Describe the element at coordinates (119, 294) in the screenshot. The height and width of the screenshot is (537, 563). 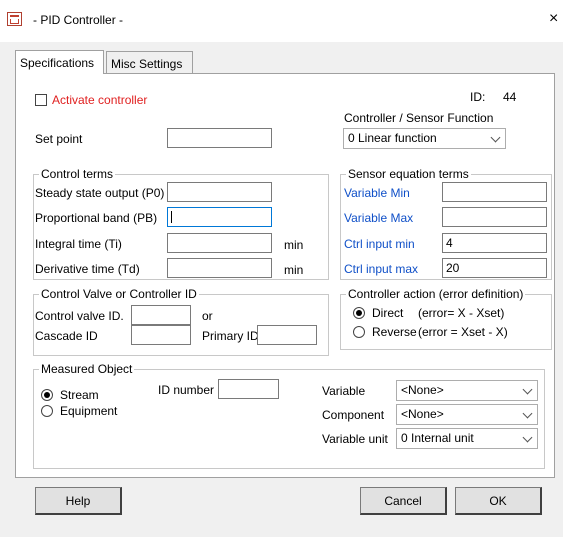
I see `control-valve-title: Control Valve or Controller ID` at that location.